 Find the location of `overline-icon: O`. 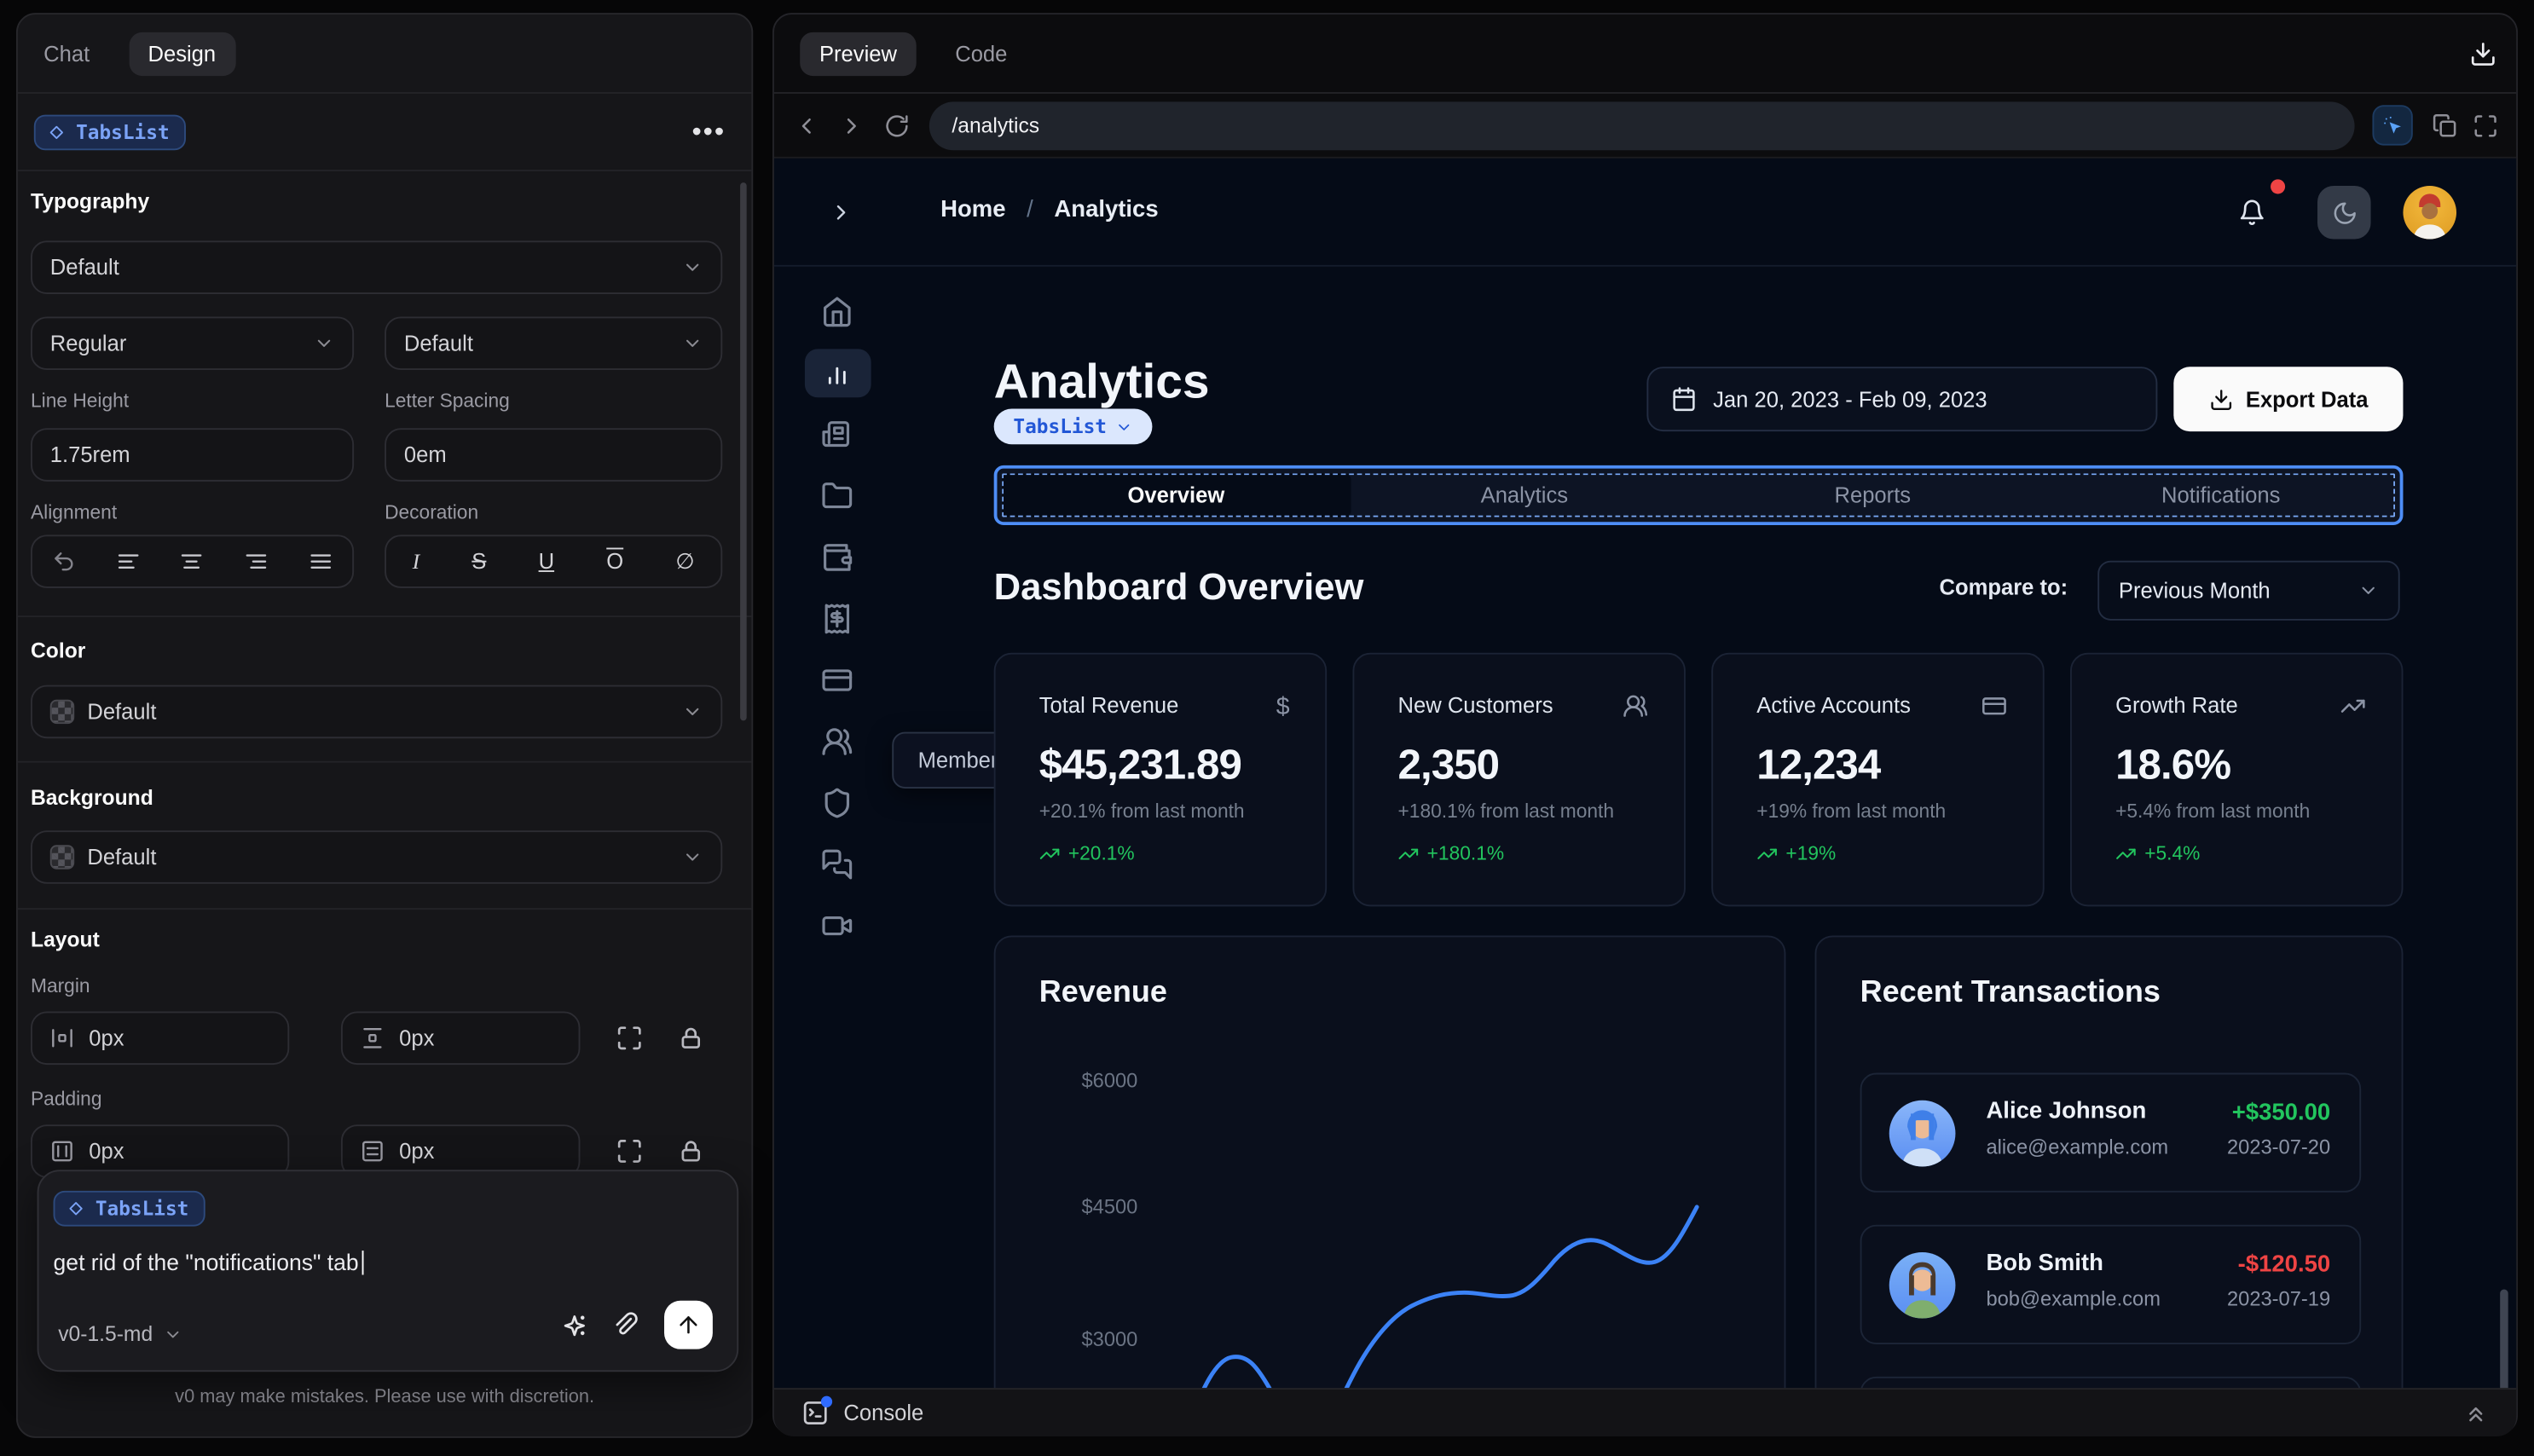

overline-icon: O is located at coordinates (614, 561).